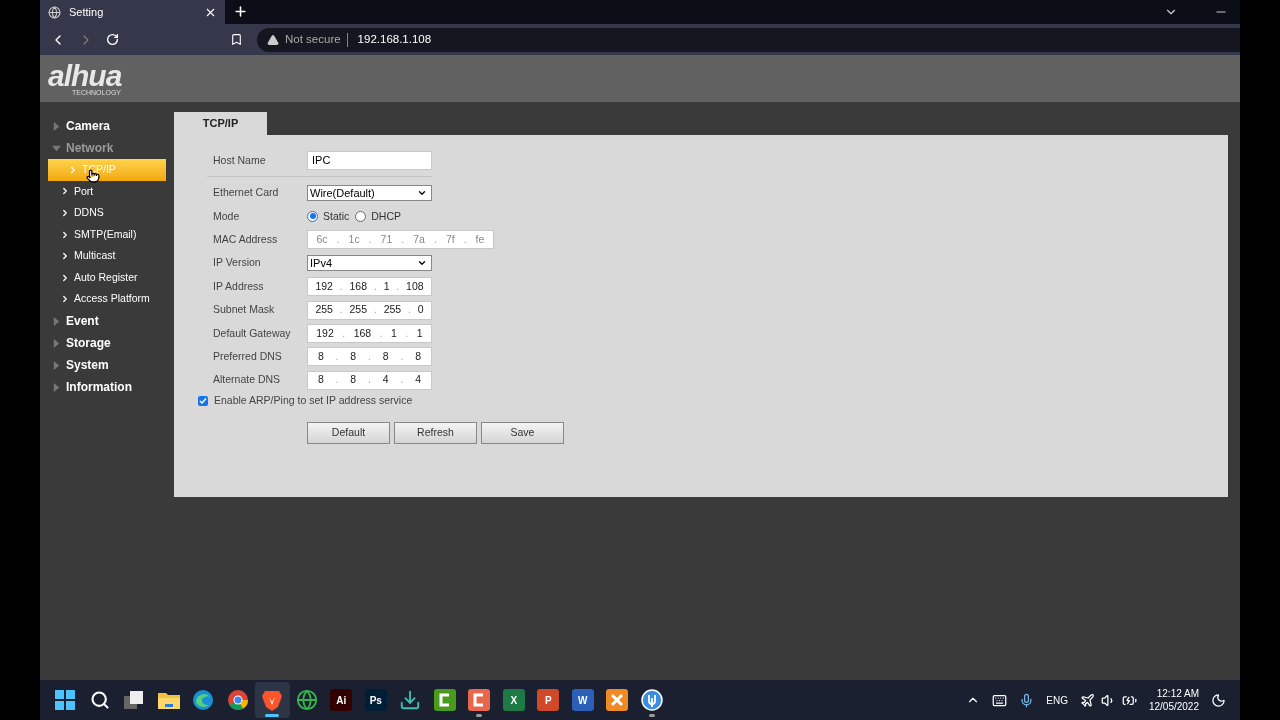 The image size is (1280, 720). I want to click on field-label: Mode, so click(227, 216).